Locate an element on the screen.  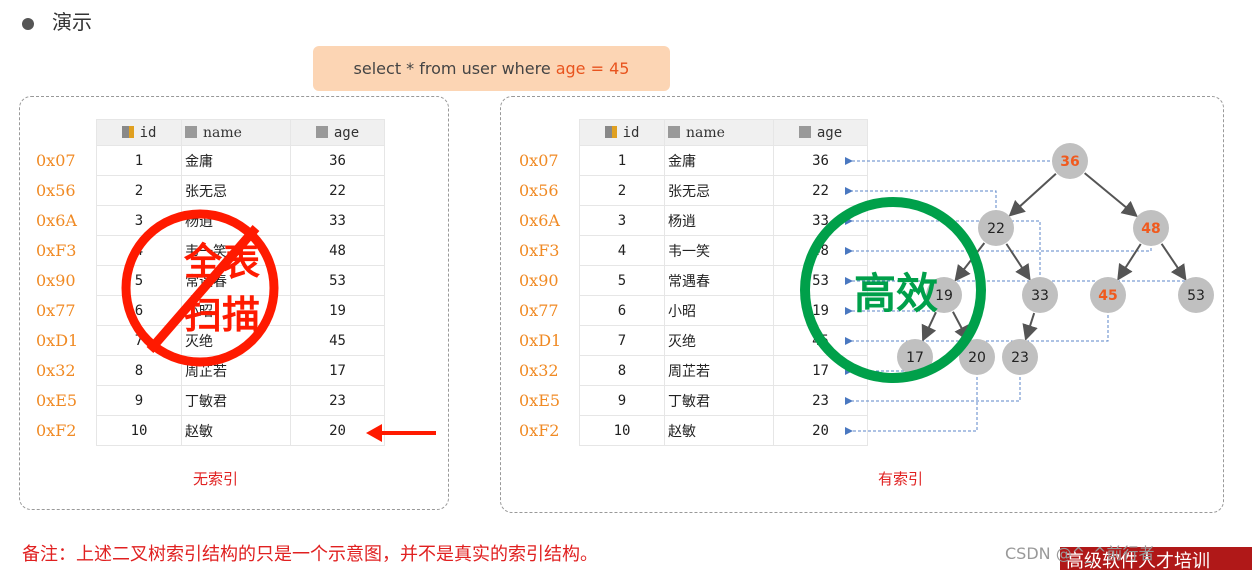
tree-node-label: 17 is located at coordinates (915, 358).